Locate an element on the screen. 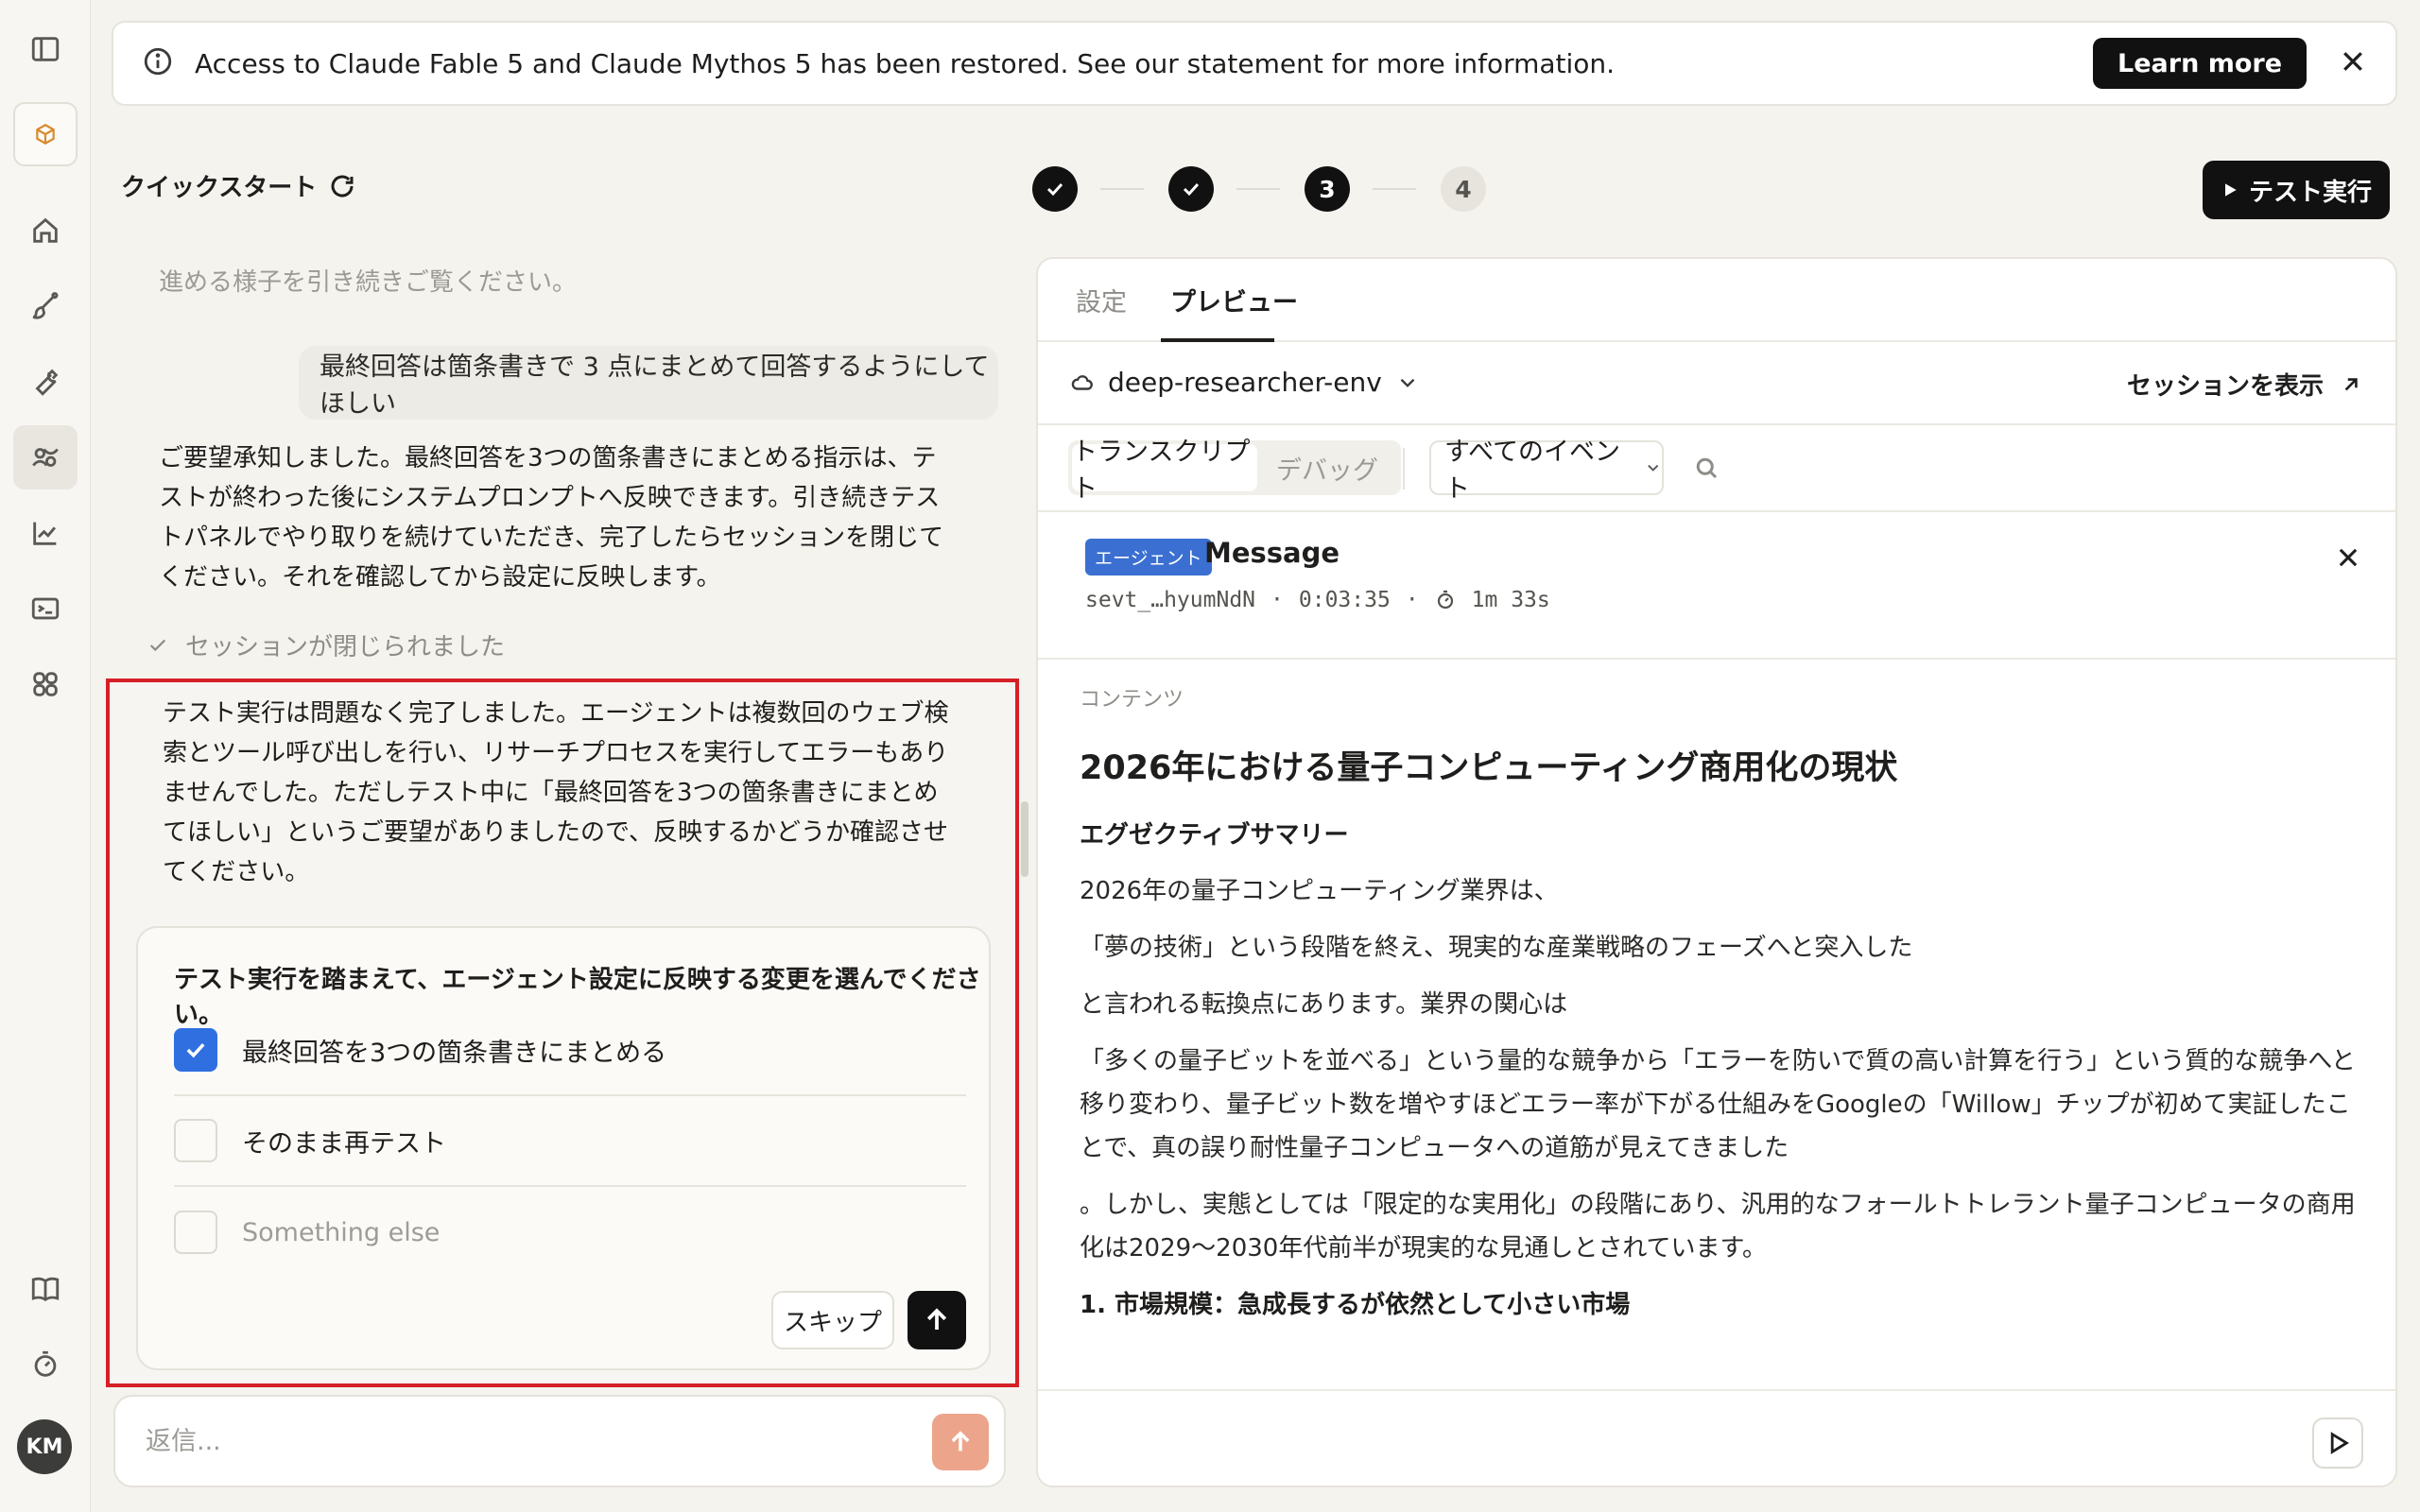 The width and height of the screenshot is (2420, 1512). quickstart-title: クイックスタート is located at coordinates (238, 185).